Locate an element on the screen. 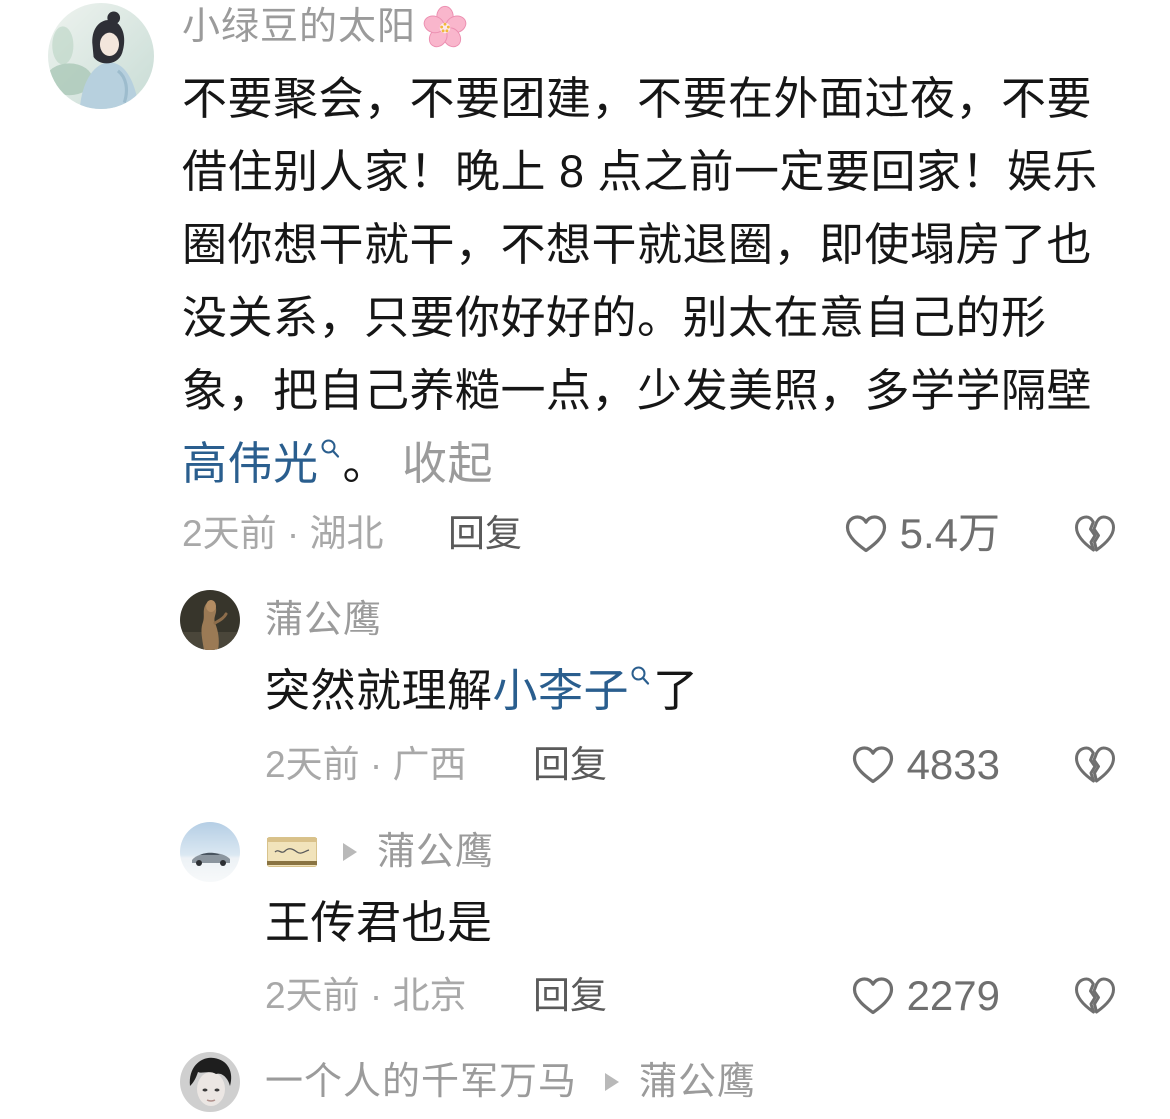 The image size is (1170, 1119). like-count: 4833 is located at coordinates (953, 764).